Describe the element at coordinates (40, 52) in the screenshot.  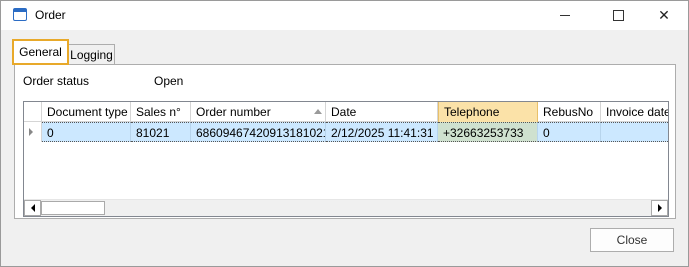
I see `tab-general: General` at that location.